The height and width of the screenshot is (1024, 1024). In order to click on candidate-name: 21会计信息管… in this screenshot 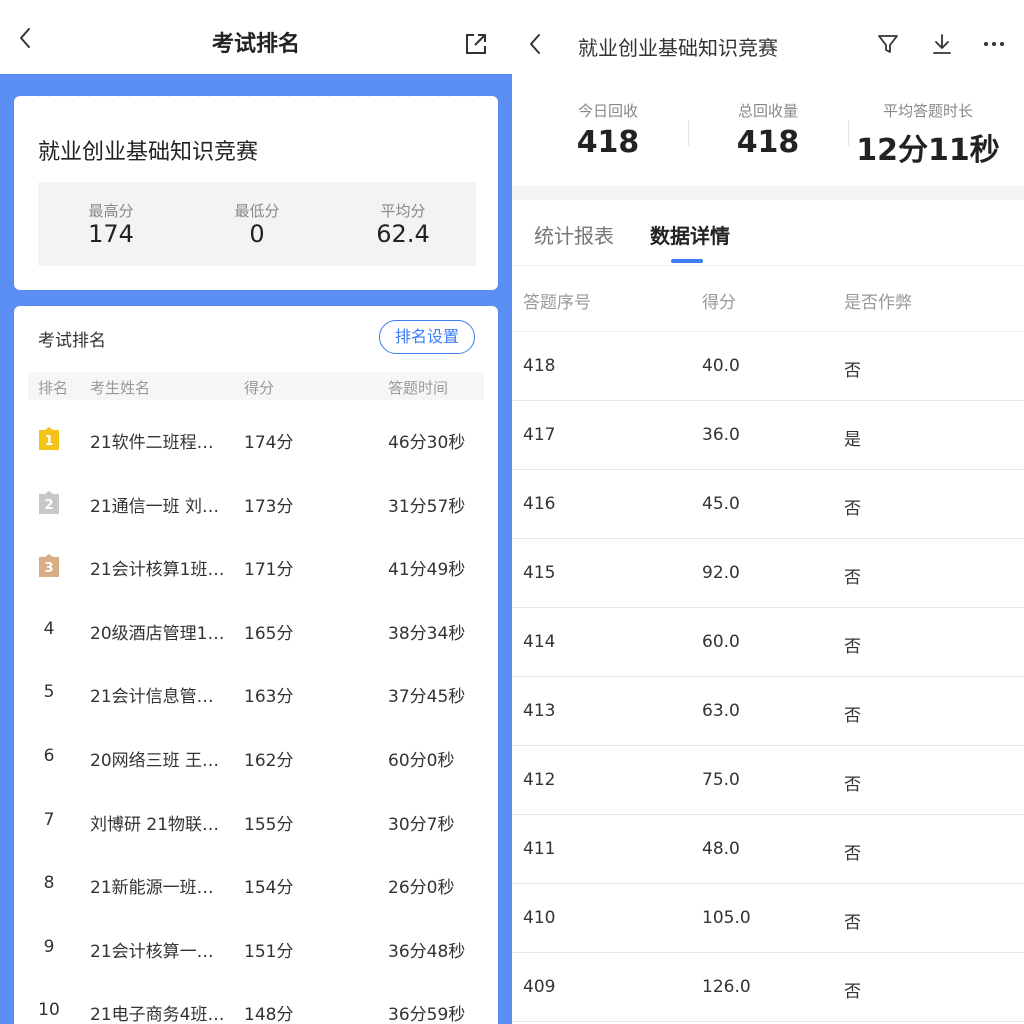, I will do `click(152, 697)`.